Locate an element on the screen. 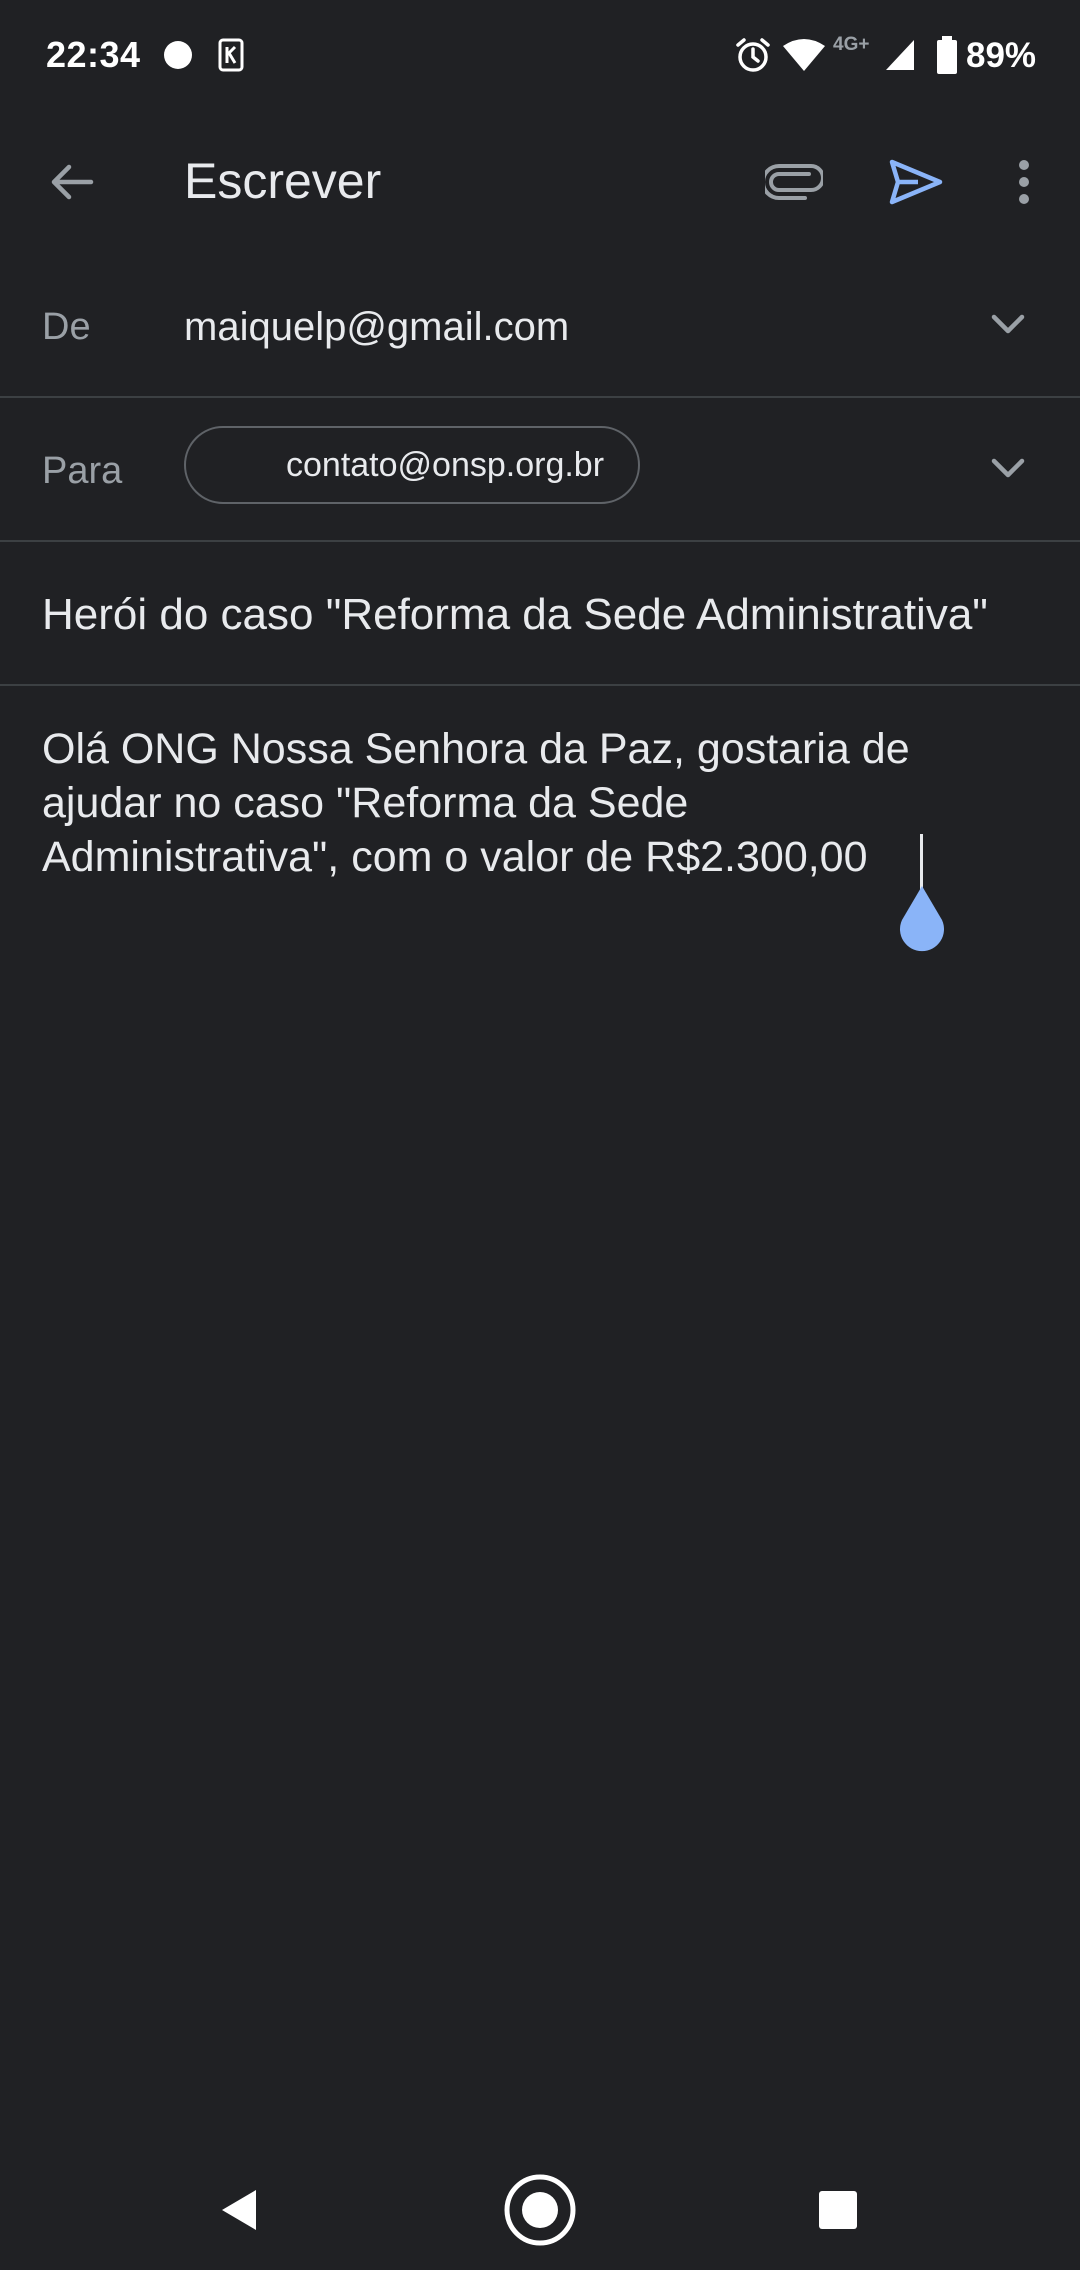 Image resolution: width=1080 pixels, height=2270 pixels. back-button is located at coordinates (72, 182).